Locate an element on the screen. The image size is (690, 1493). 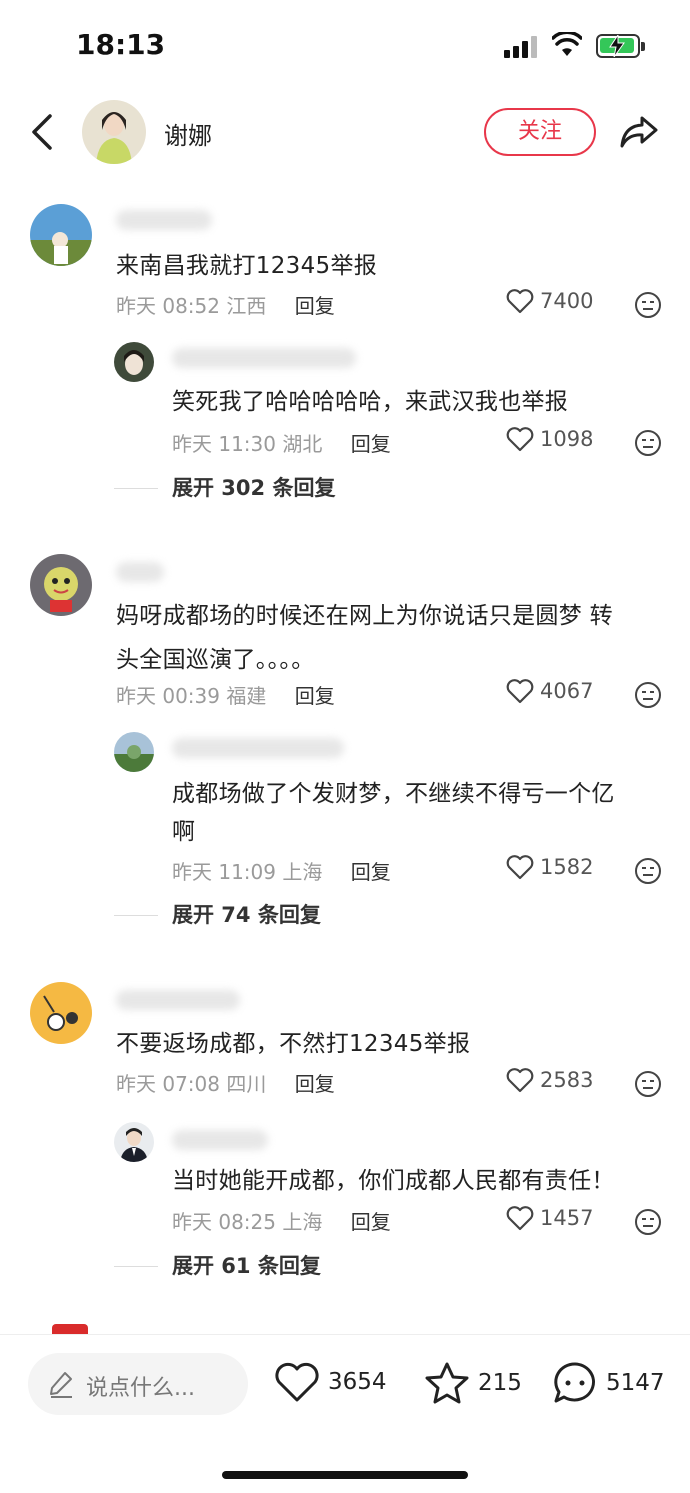
author-avatar is located at coordinates (114, 132).